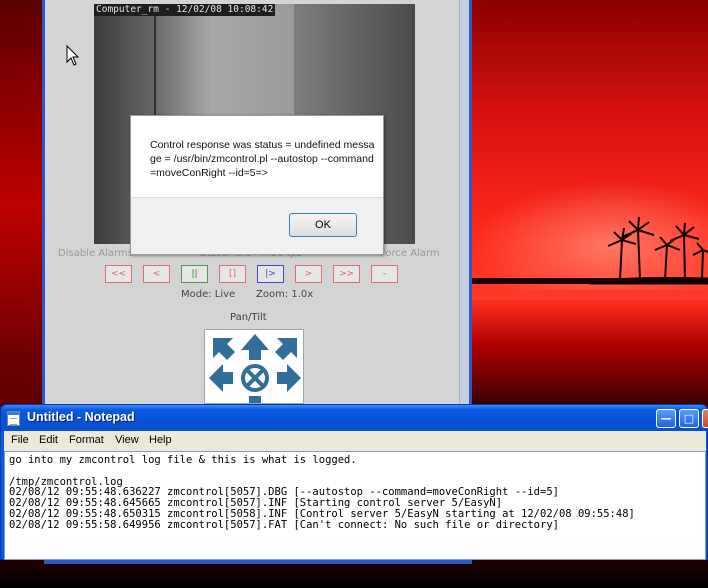  Describe the element at coordinates (81, 417) in the screenshot. I see `notepad-title: Untitled - Notepad` at that location.